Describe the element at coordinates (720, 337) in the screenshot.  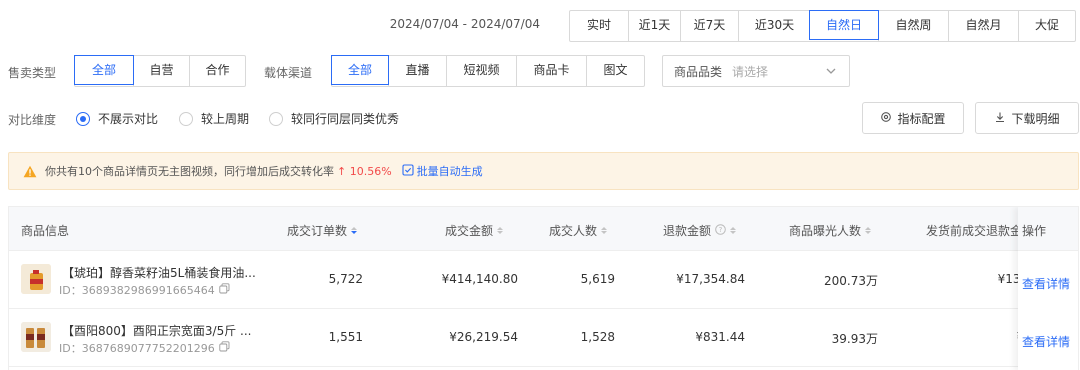
I see `cell-refund: ¥831.44` at that location.